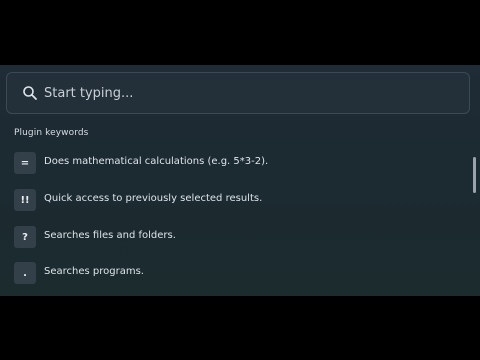 The width and height of the screenshot is (480, 360). What do you see at coordinates (235, 273) in the screenshot?
I see `list-item-programs: . Searches programs.` at bounding box center [235, 273].